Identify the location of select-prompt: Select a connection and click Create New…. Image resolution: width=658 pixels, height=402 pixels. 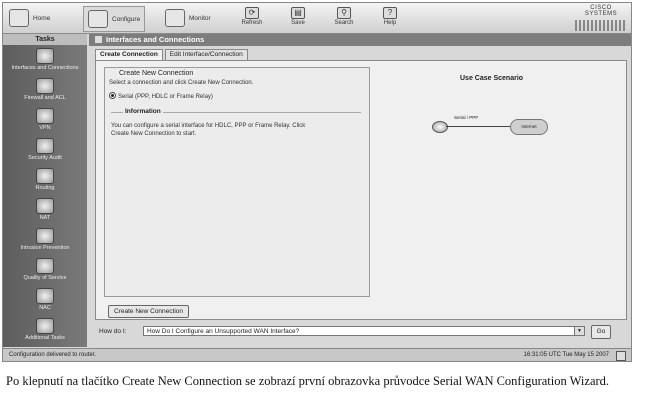
(181, 83).